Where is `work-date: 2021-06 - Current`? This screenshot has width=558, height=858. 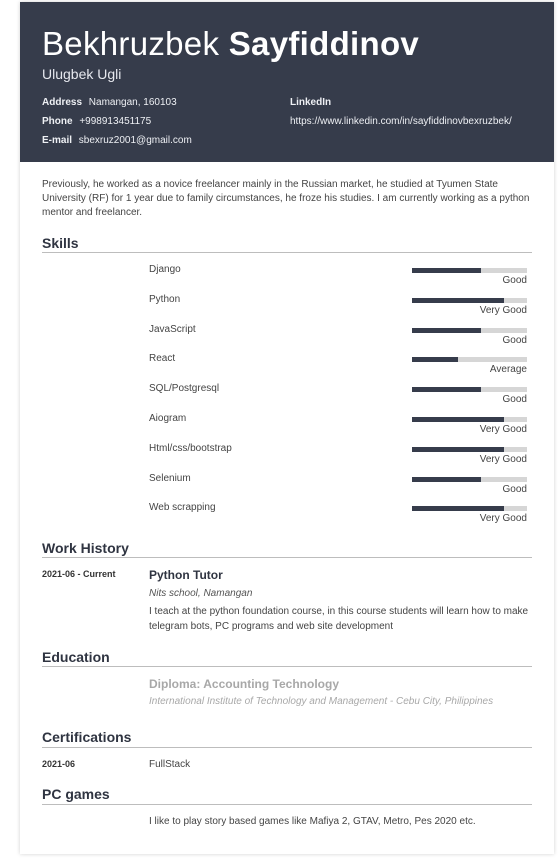 work-date: 2021-06 - Current is located at coordinates (79, 574).